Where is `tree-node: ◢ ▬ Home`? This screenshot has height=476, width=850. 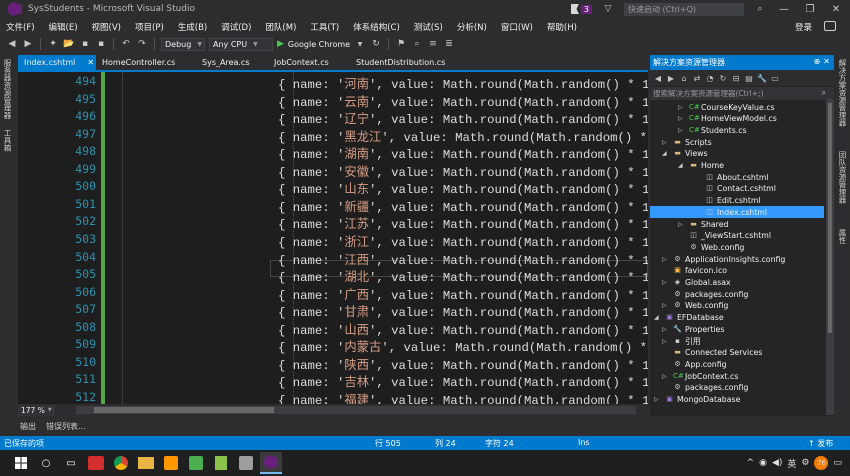 tree-node: ◢ ▬ Home is located at coordinates (701, 166).